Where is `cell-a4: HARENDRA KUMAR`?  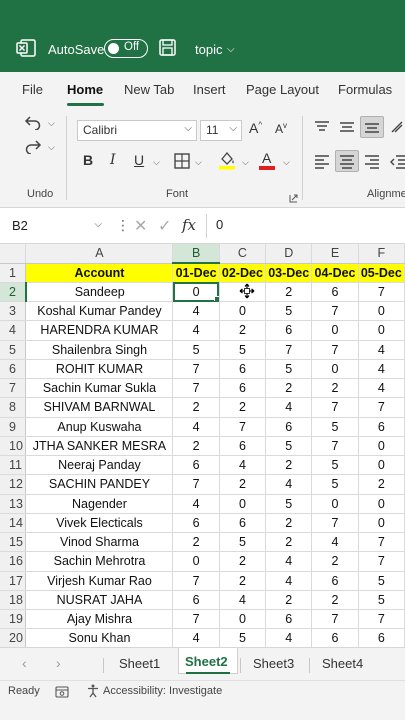 cell-a4: HARENDRA KUMAR is located at coordinates (99, 330).